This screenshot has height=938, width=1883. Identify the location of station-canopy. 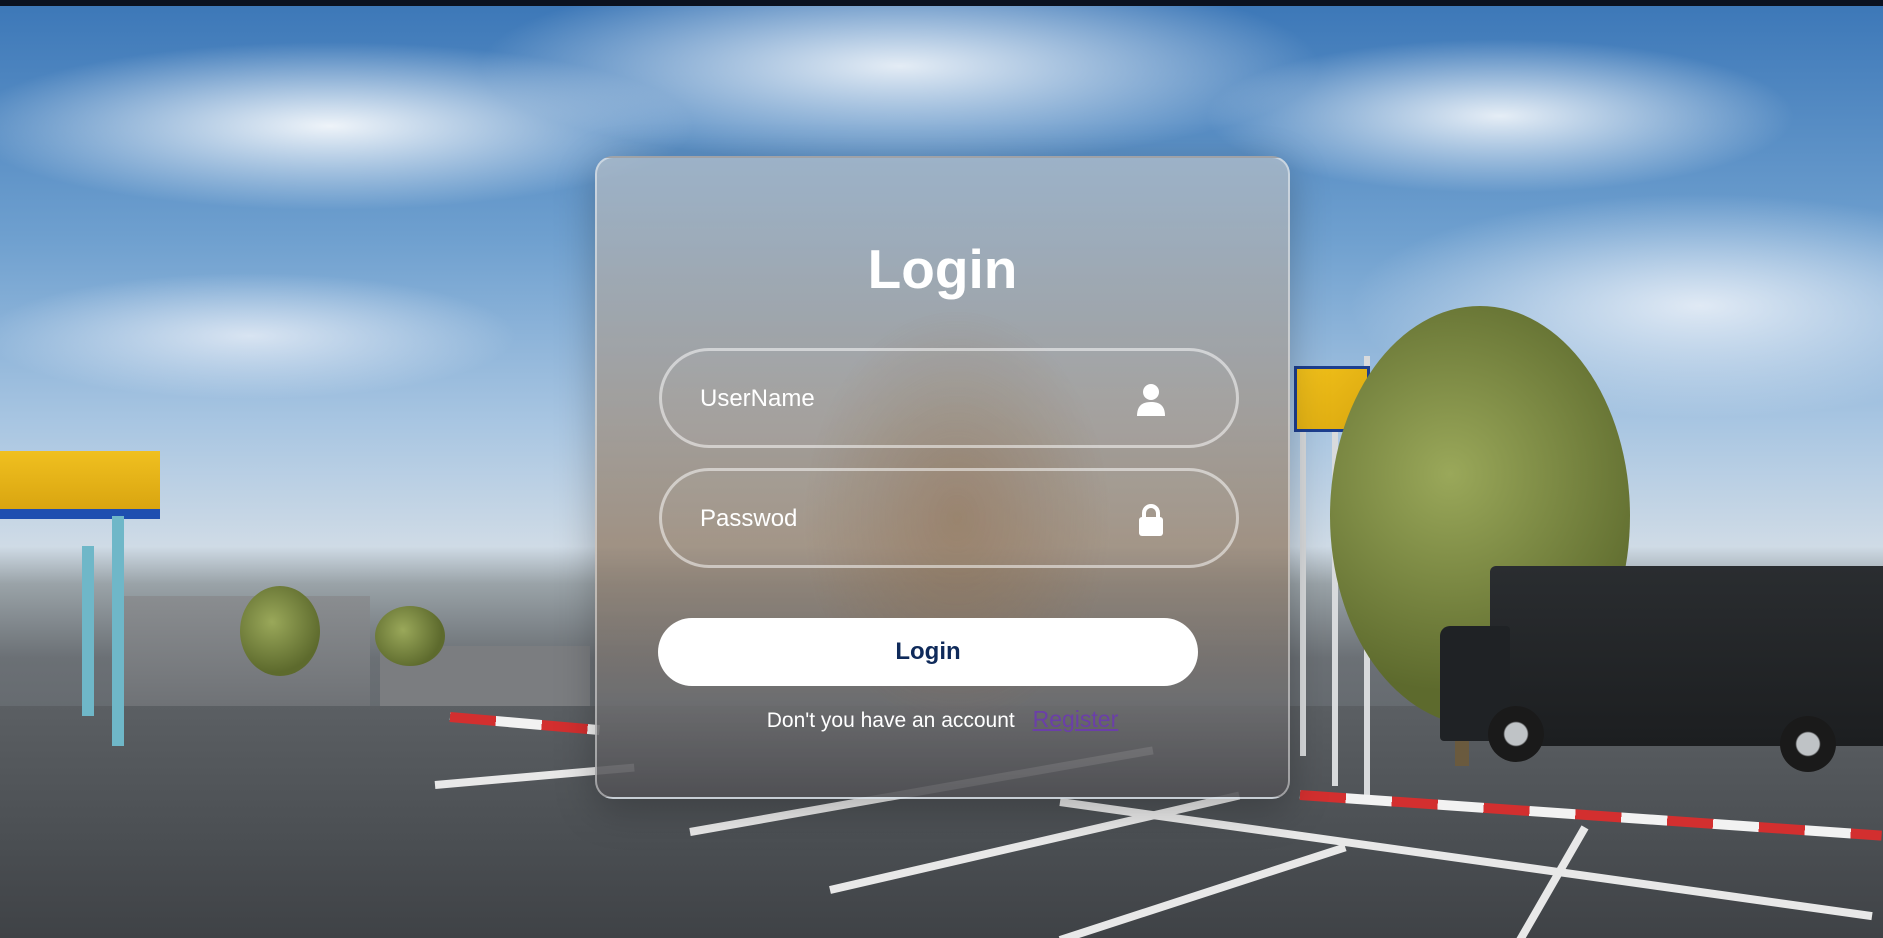
(80, 485).